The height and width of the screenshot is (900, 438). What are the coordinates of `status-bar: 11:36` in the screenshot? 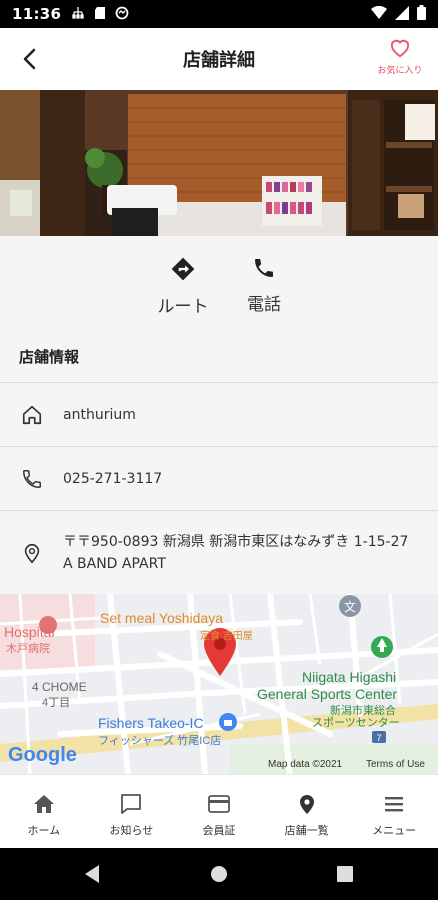 It's located at (219, 14).